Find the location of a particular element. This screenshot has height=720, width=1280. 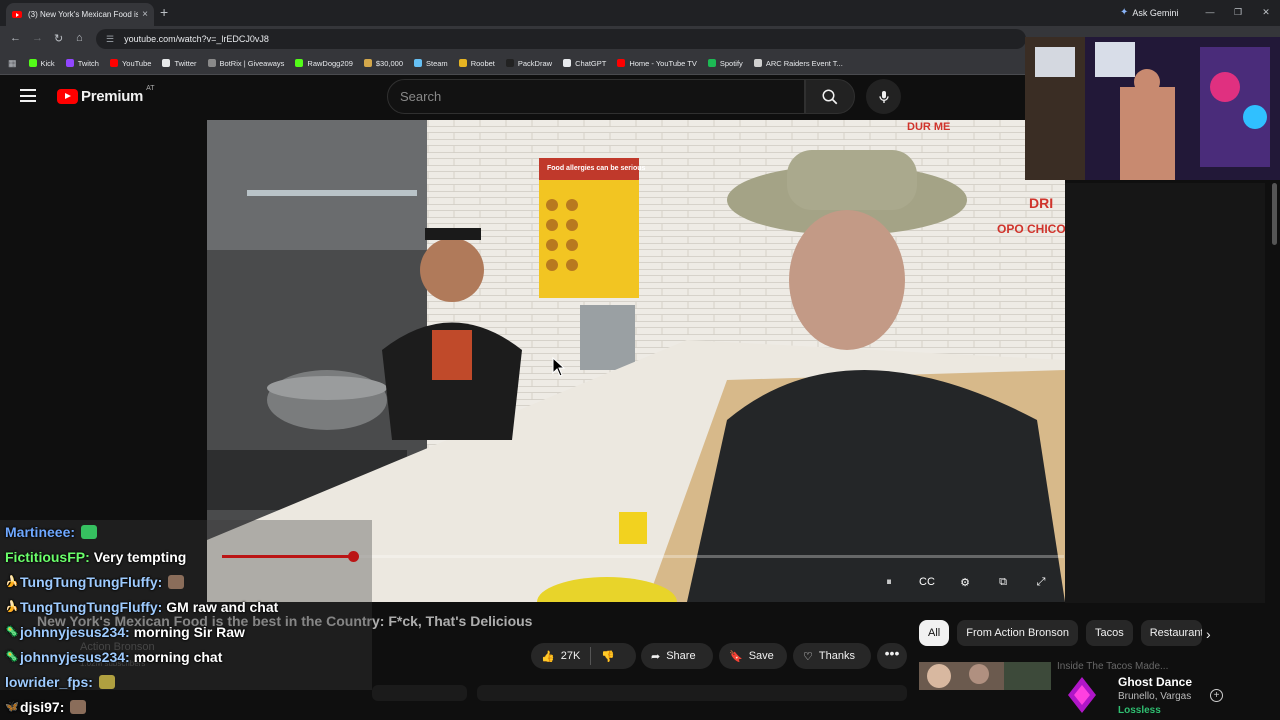

add-to-library-icon: + is located at coordinates (1216, 695).